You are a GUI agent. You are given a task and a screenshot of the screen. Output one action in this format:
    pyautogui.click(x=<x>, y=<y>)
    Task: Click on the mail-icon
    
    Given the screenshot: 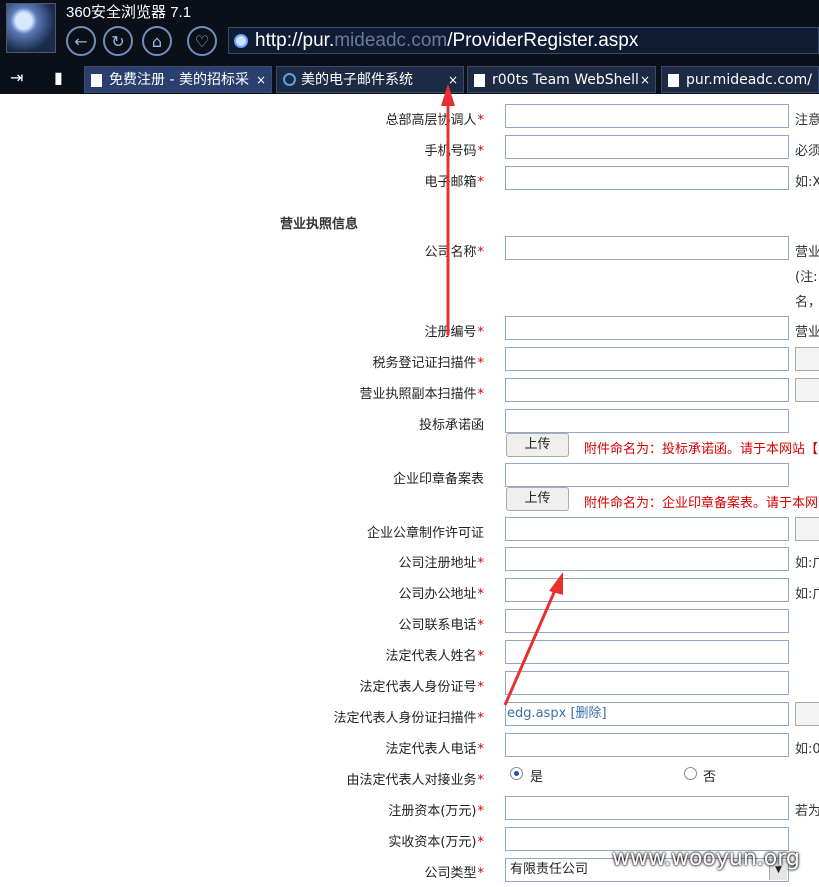 What is the action you would take?
    pyautogui.click(x=289, y=79)
    